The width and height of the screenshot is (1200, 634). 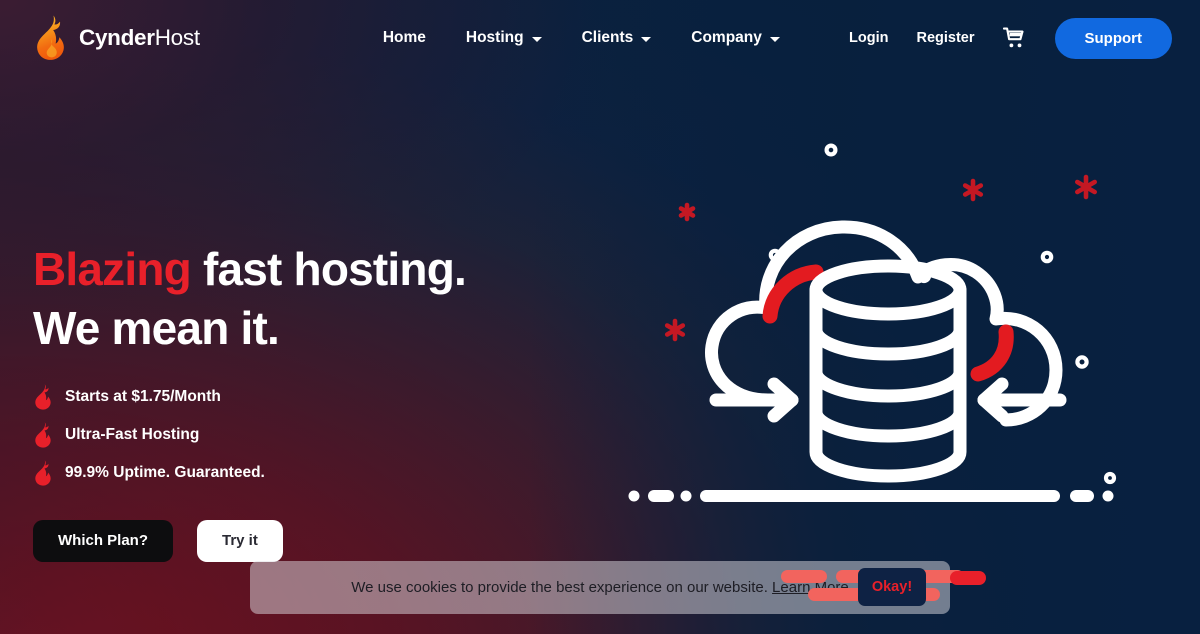 I want to click on nav-item-label: Hosting, so click(x=494, y=37).